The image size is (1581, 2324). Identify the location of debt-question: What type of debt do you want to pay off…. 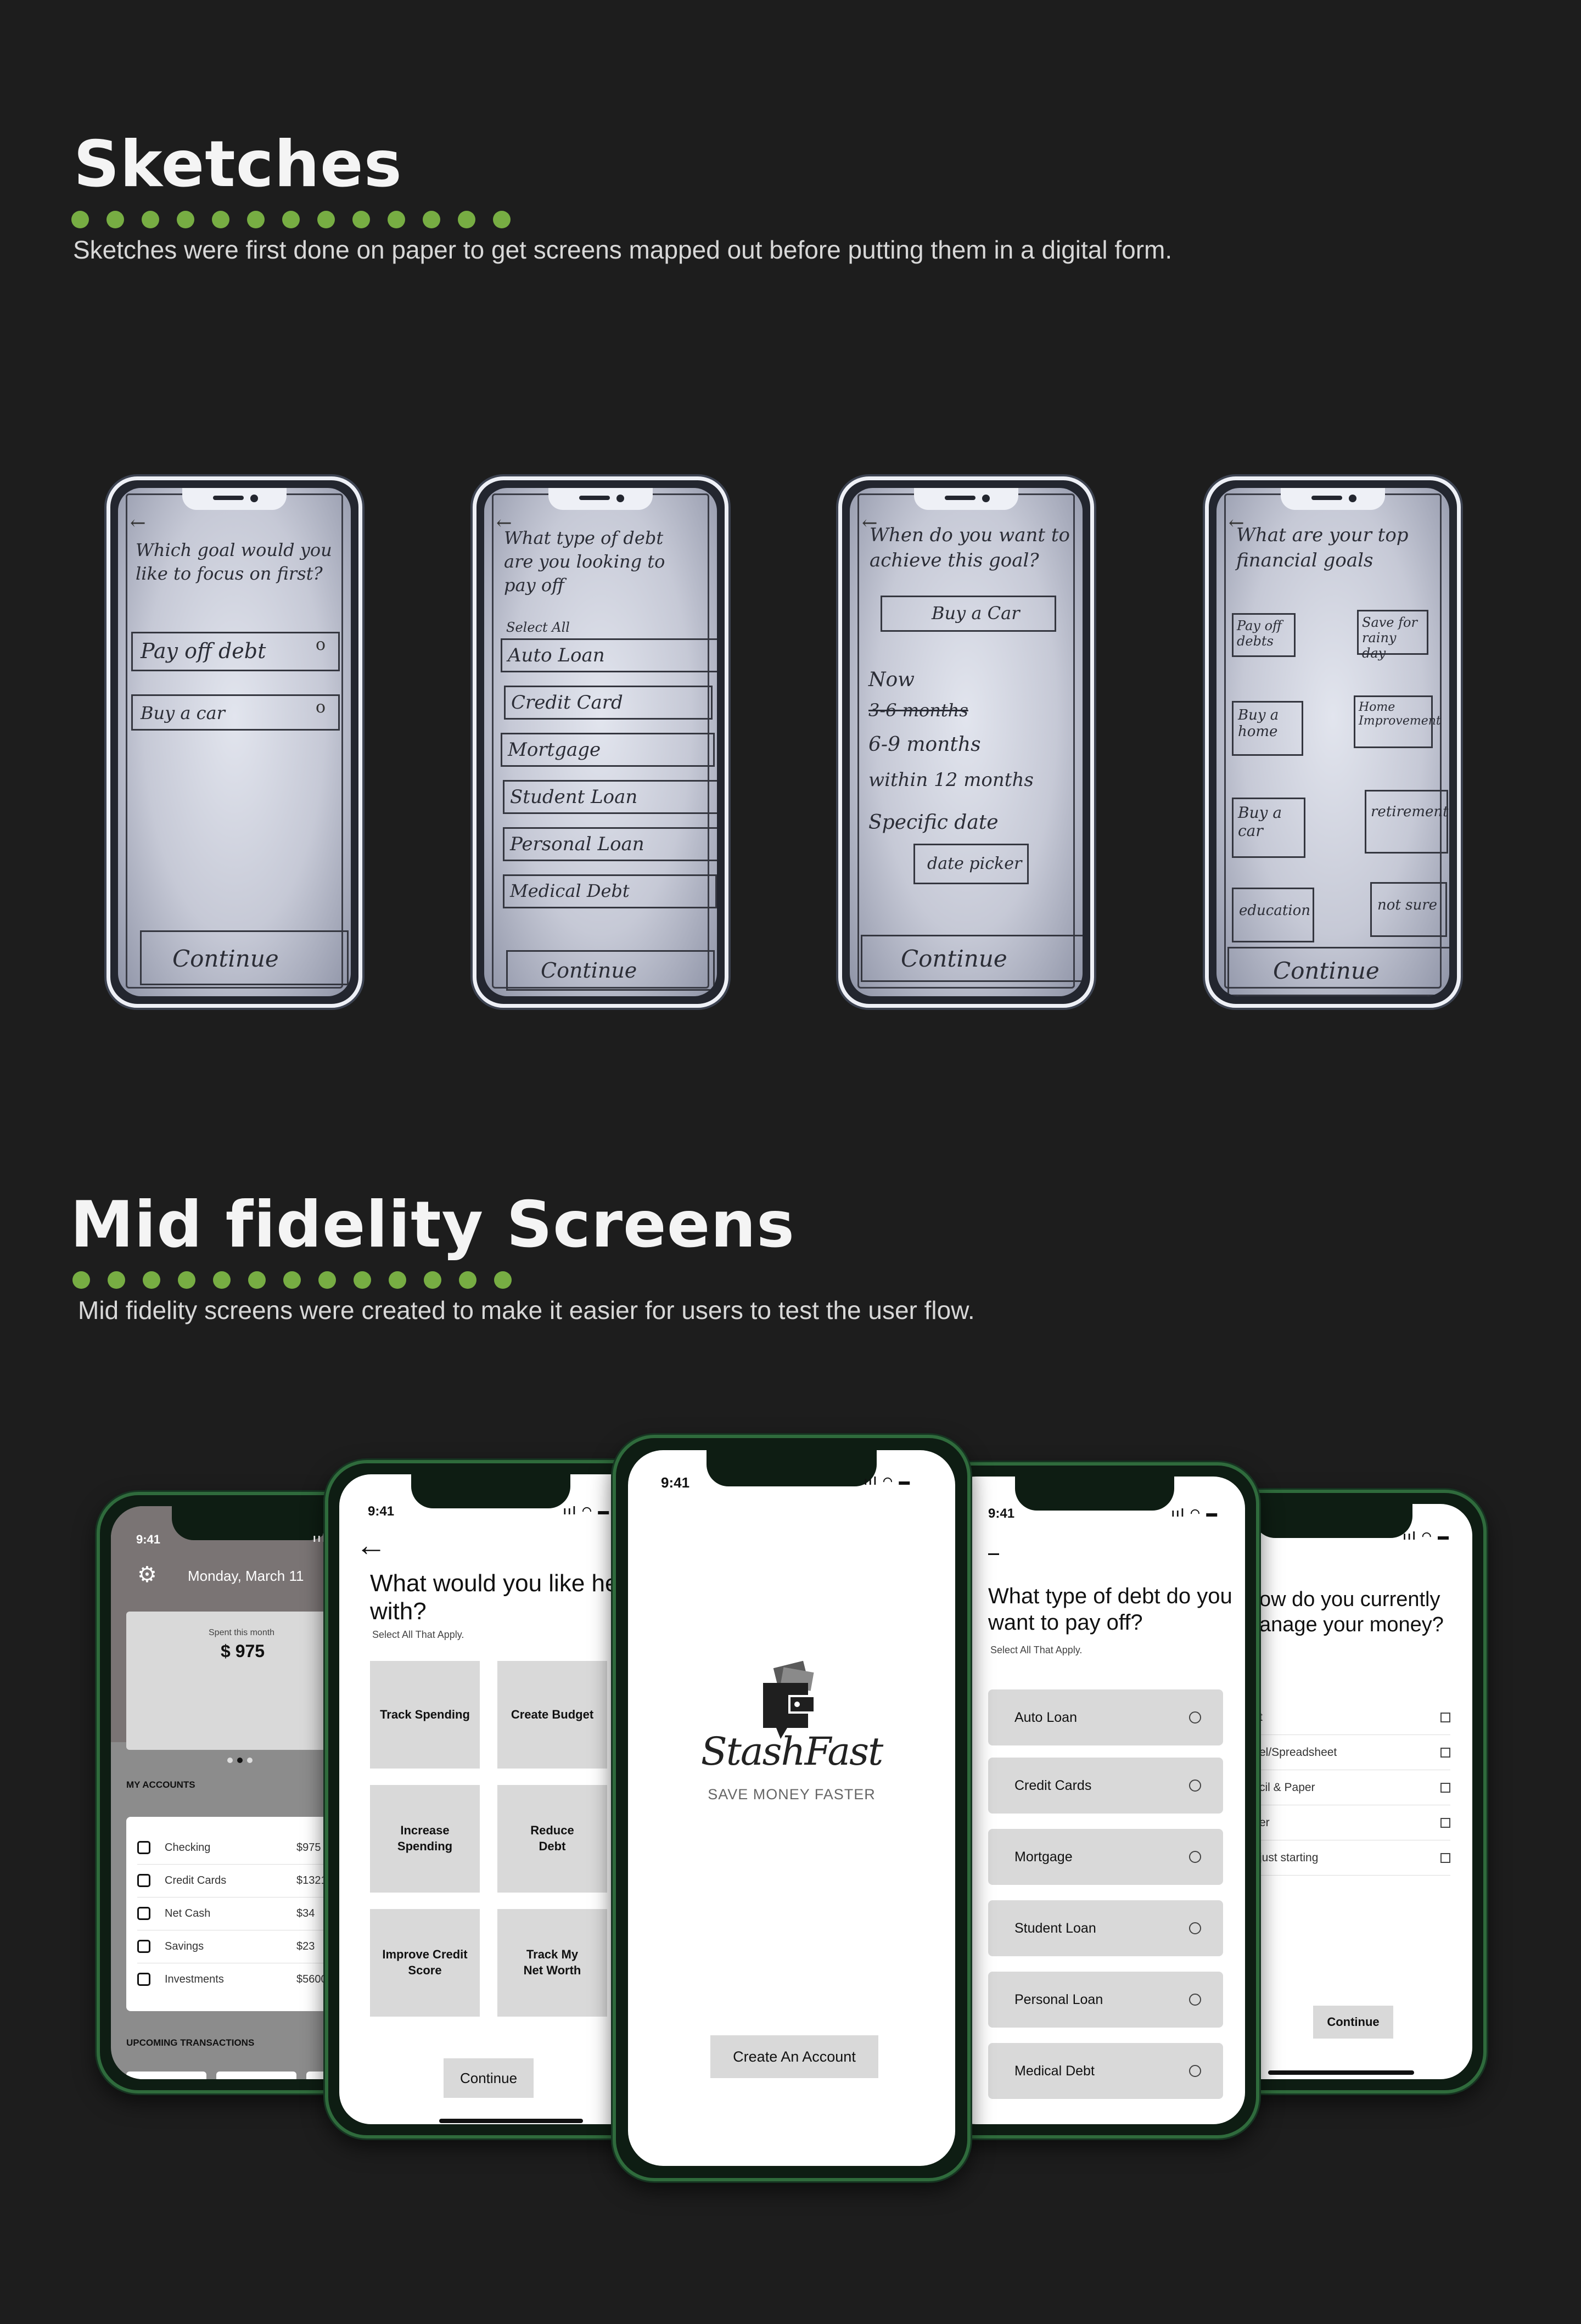
(1110, 1610).